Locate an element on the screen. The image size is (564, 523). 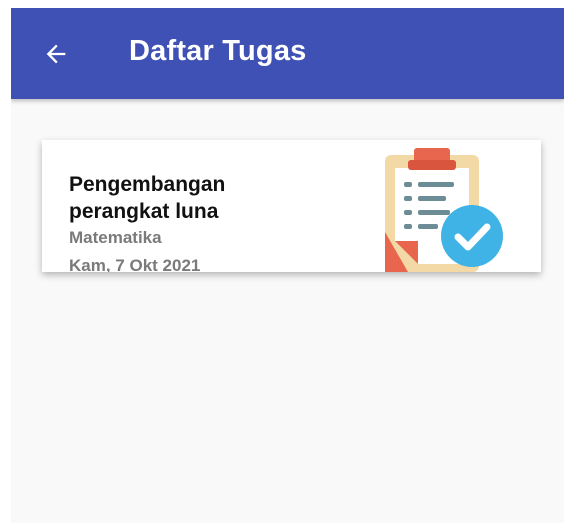
back-button is located at coordinates (56, 54).